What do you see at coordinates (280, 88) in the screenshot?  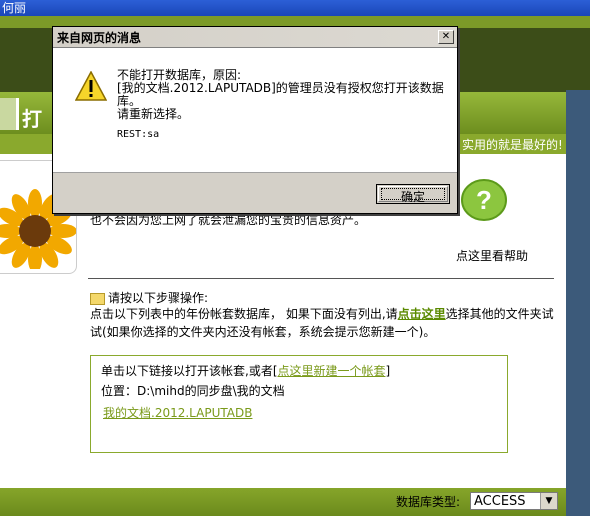 I see `message-line: [我的文档.2012.LAPUTADB]的管理员没有授权您打开该数据` at bounding box center [280, 88].